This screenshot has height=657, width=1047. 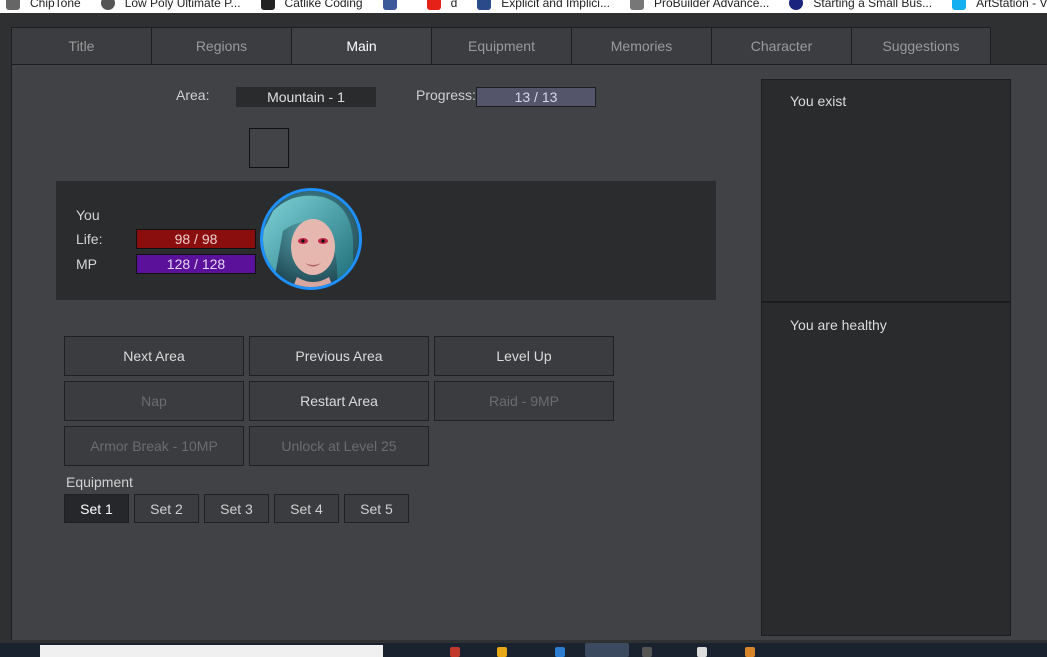 I want to click on bookmark-youtube: d, so click(x=441, y=5).